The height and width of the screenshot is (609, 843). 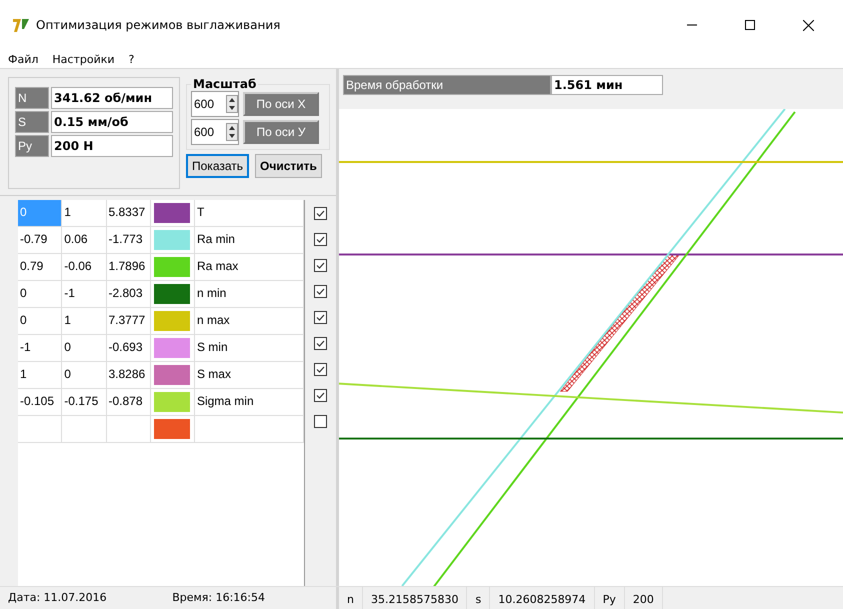 I want to click on table-cell: -1.773, so click(x=128, y=240).